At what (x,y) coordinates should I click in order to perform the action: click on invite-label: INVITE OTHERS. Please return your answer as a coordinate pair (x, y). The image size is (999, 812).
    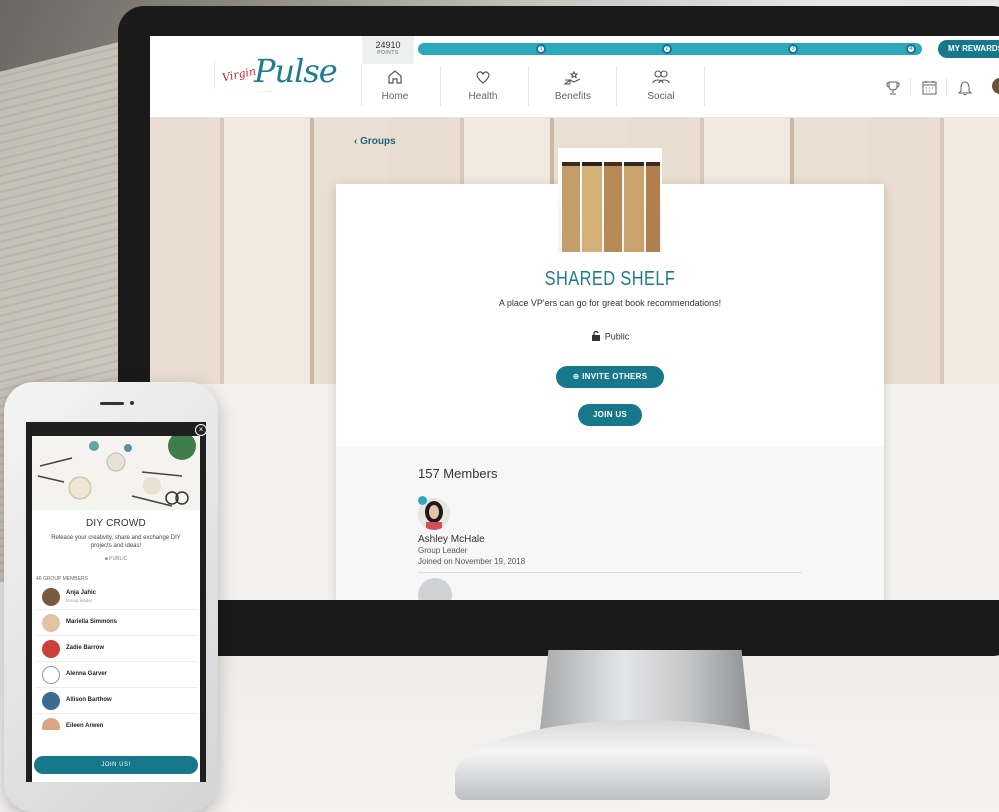
    Looking at the image, I should click on (615, 376).